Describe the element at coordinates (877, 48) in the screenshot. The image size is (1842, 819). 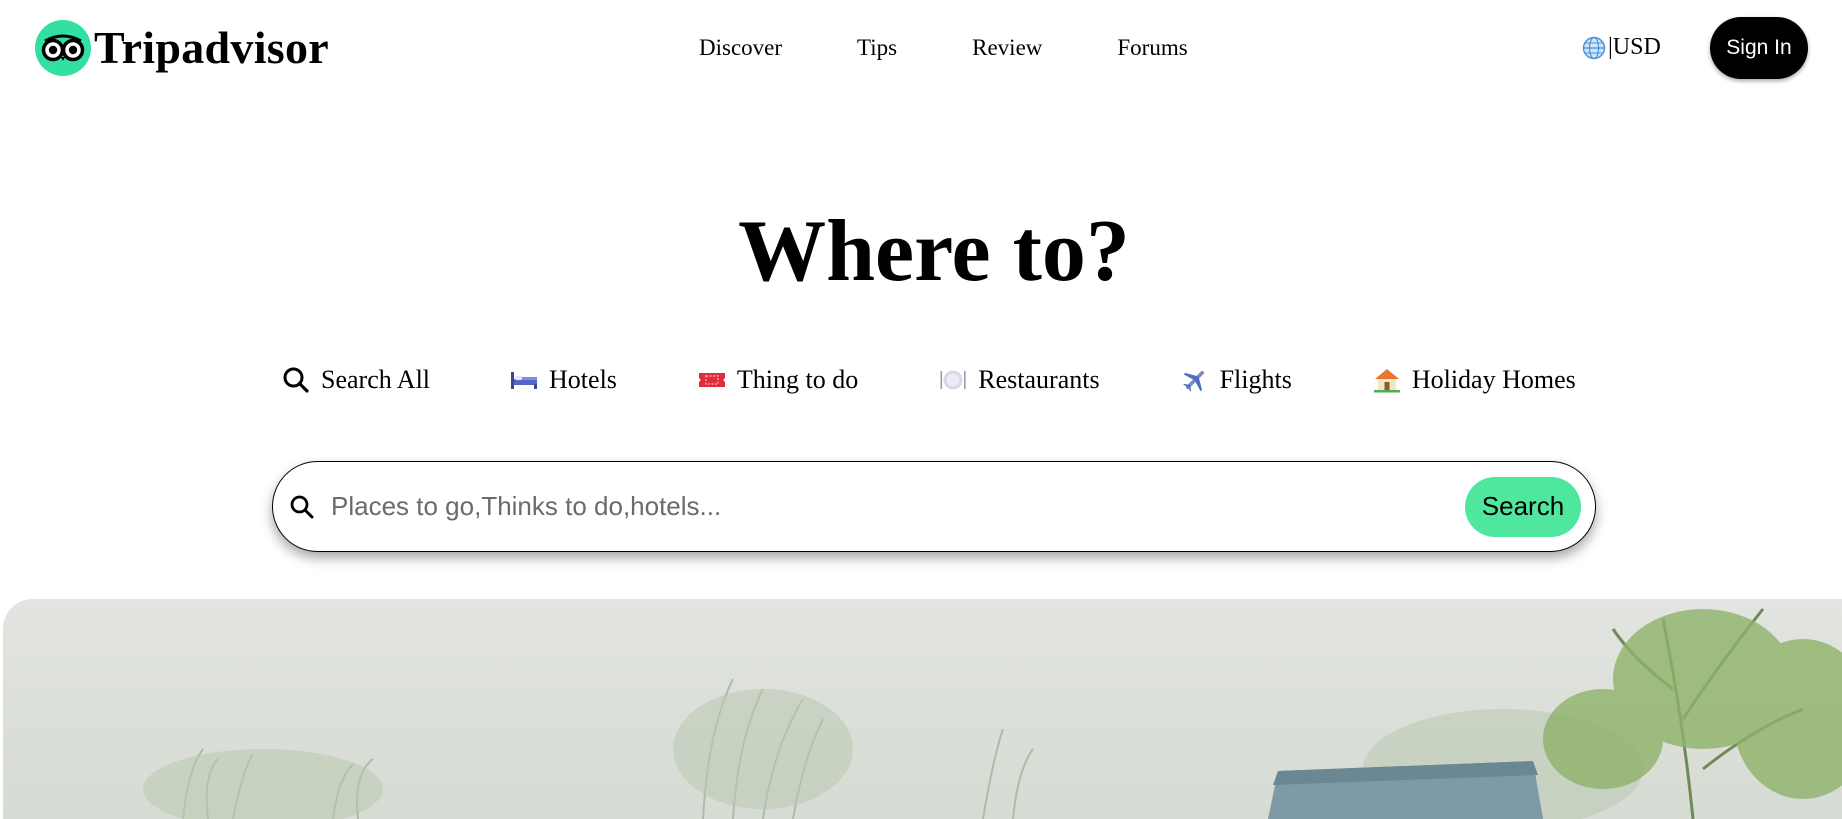
I see `nav-tips: Tips` at that location.